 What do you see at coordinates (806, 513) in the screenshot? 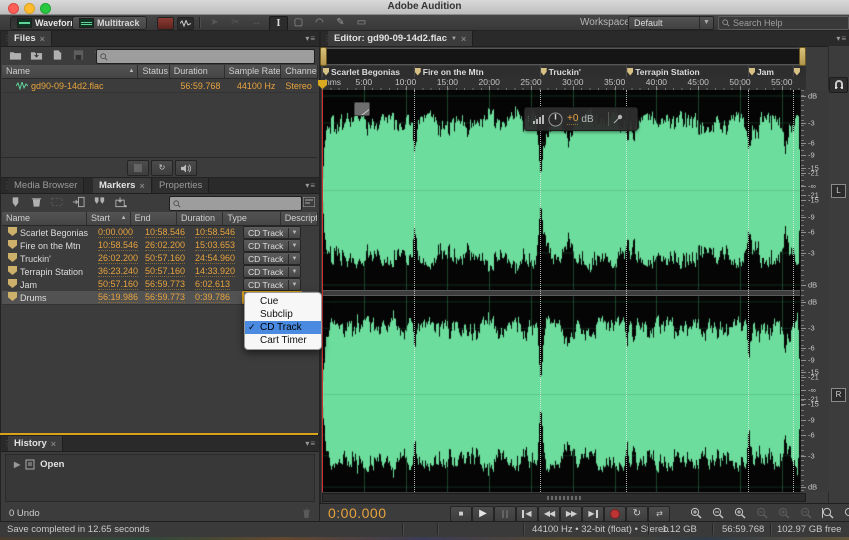
I see `zoom-out-vertical-button` at bounding box center [806, 513].